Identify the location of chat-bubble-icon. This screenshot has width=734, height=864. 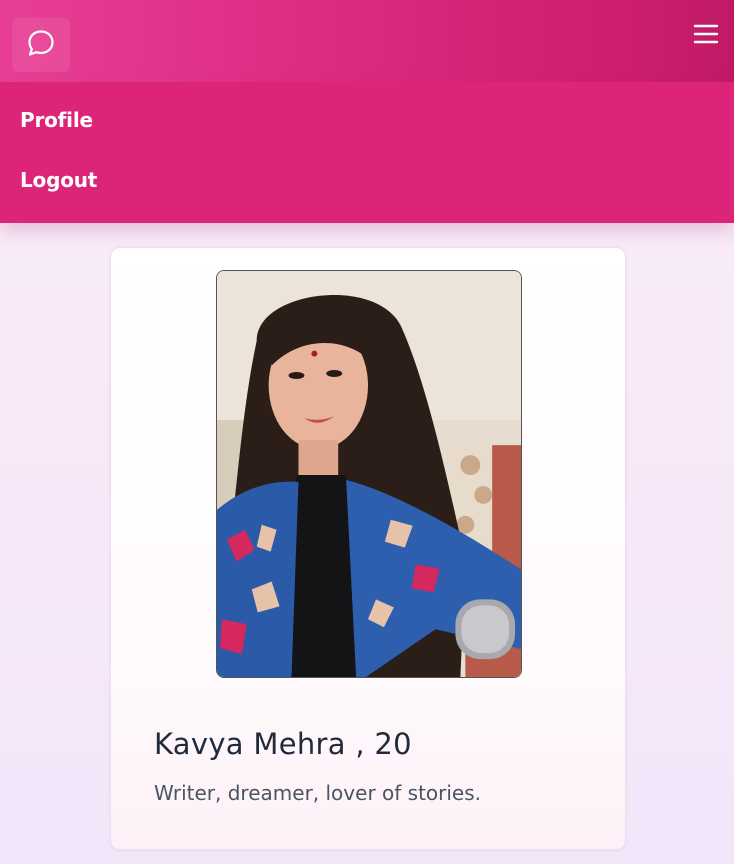
(41, 45).